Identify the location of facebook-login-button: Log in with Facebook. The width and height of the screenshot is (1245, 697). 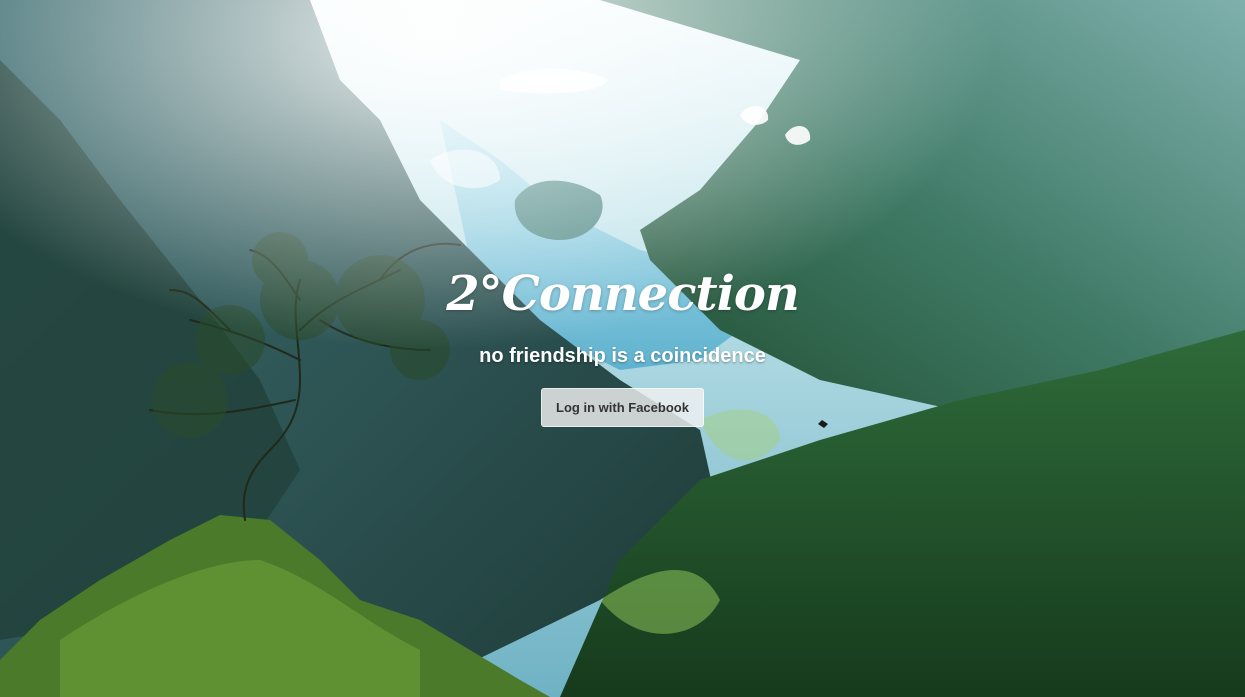
(622, 407).